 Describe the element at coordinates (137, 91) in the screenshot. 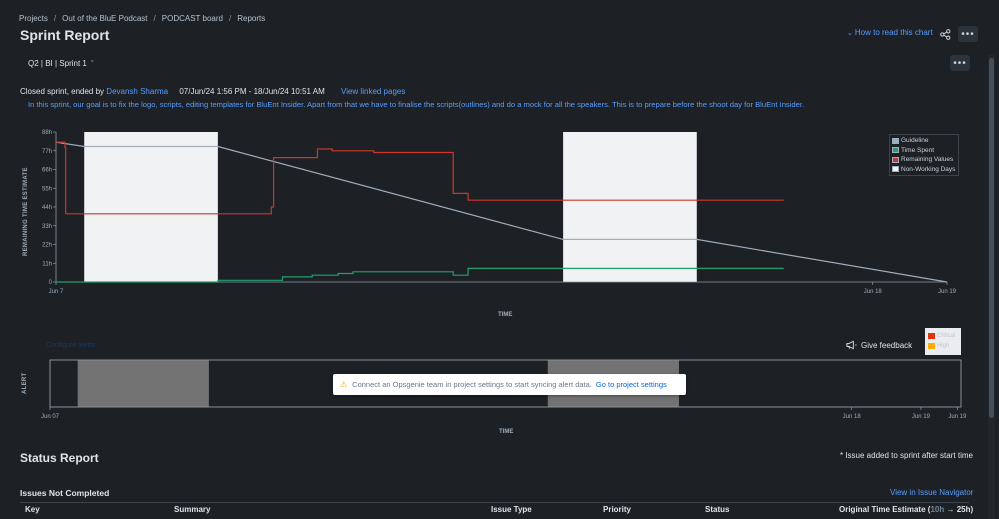

I see `sprint-owner-link: Devansh Sharma` at that location.